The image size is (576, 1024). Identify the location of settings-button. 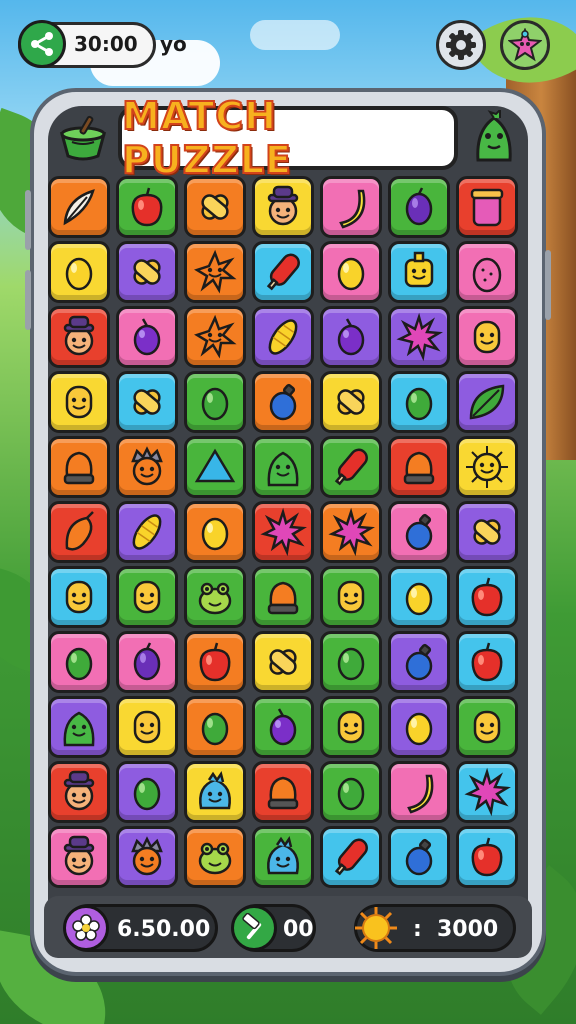
(461, 45).